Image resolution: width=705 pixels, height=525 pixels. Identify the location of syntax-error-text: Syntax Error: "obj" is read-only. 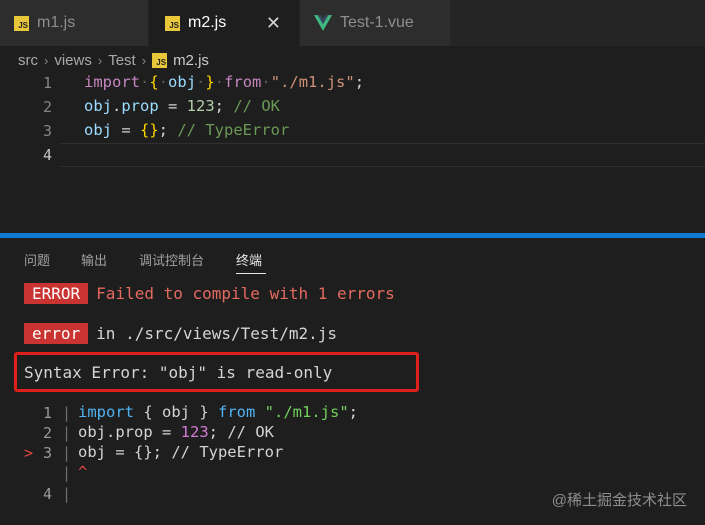
(178, 372).